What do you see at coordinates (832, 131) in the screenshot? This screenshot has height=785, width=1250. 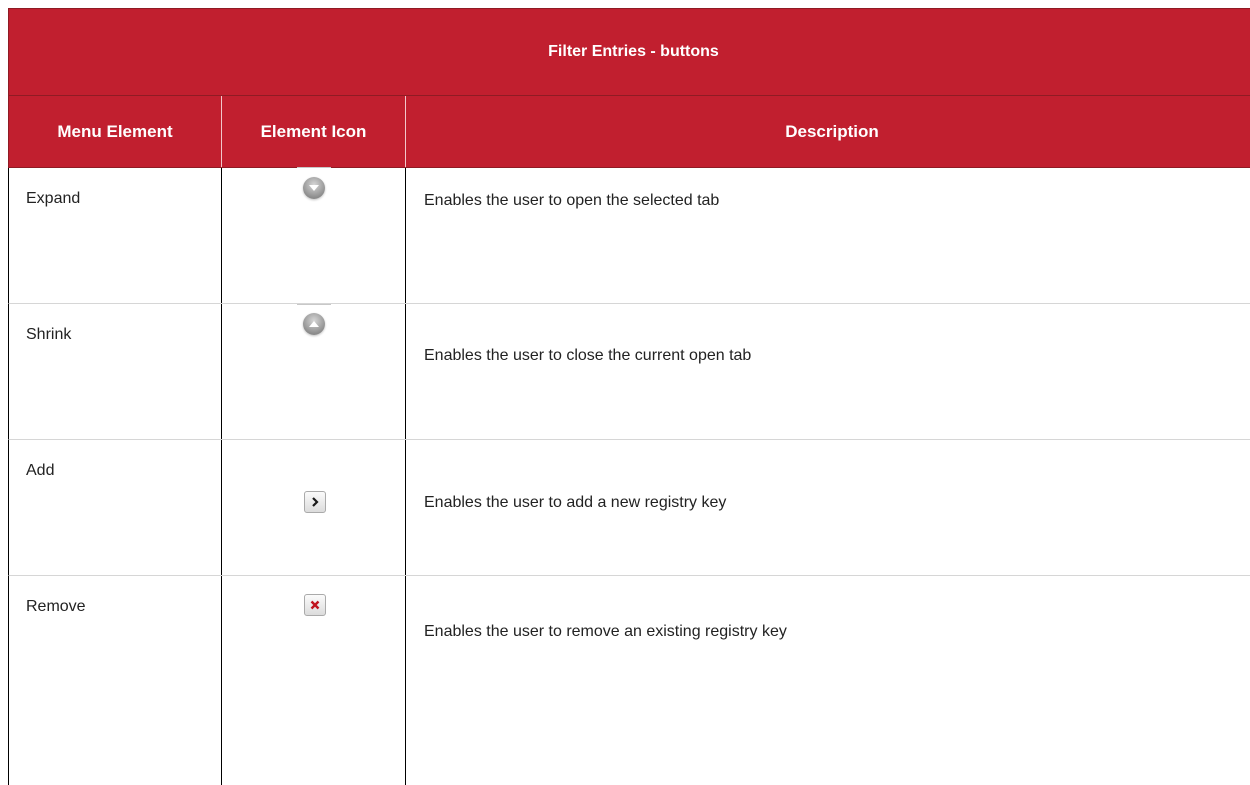 I see `header-description: Description` at bounding box center [832, 131].